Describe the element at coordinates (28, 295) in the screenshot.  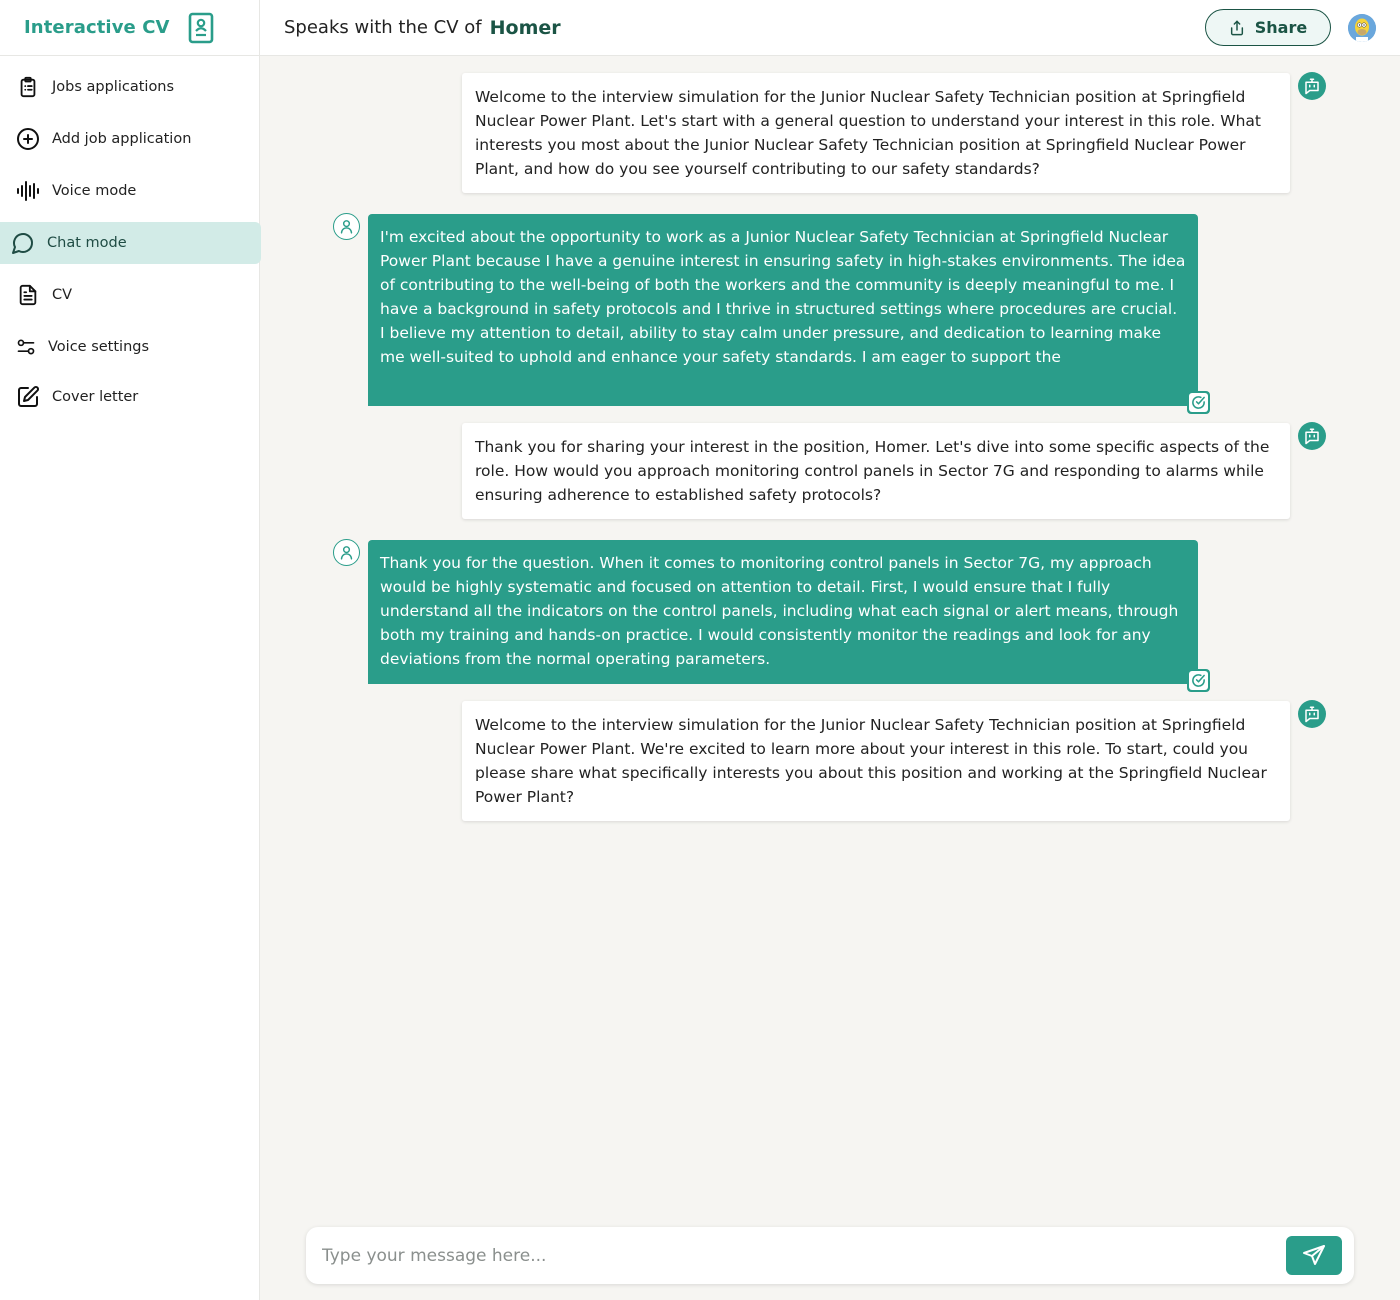
I see `document-icon` at that location.